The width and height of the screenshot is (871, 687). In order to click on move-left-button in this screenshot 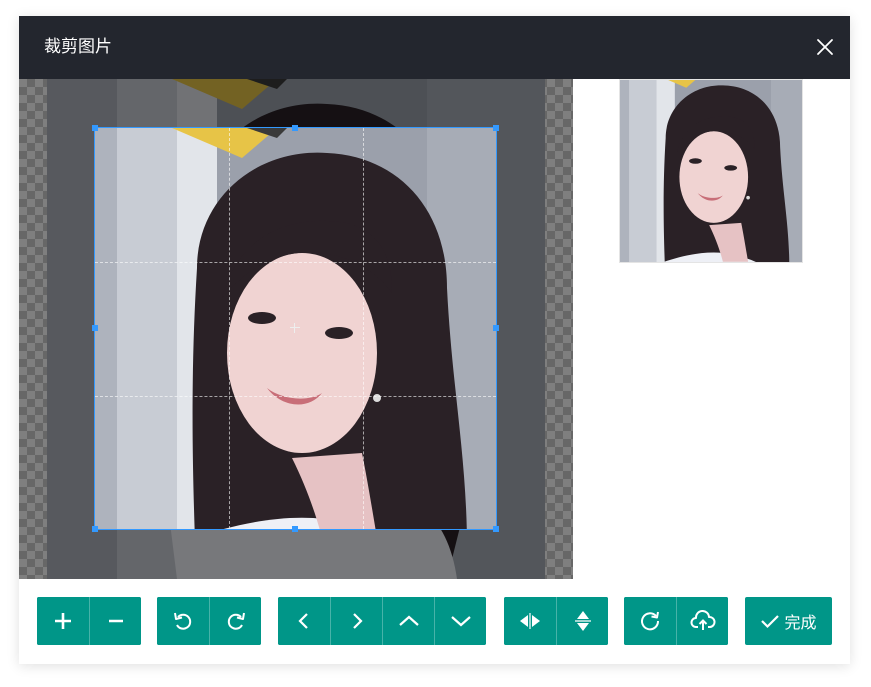, I will do `click(304, 621)`.